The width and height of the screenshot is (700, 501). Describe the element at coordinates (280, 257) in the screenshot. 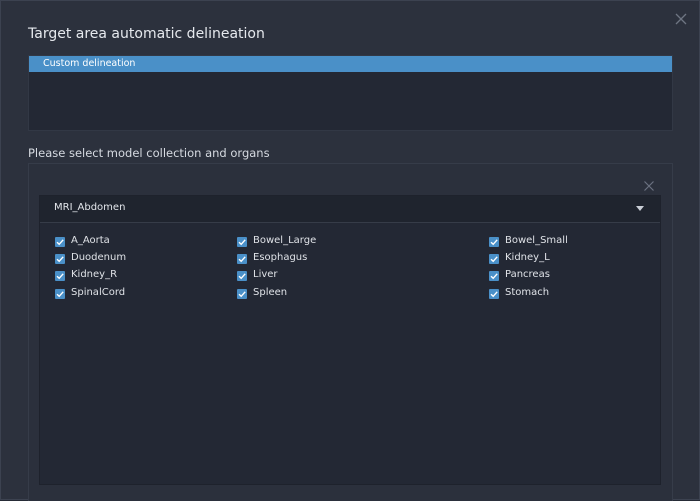

I see `organ-label: Esophagus` at that location.